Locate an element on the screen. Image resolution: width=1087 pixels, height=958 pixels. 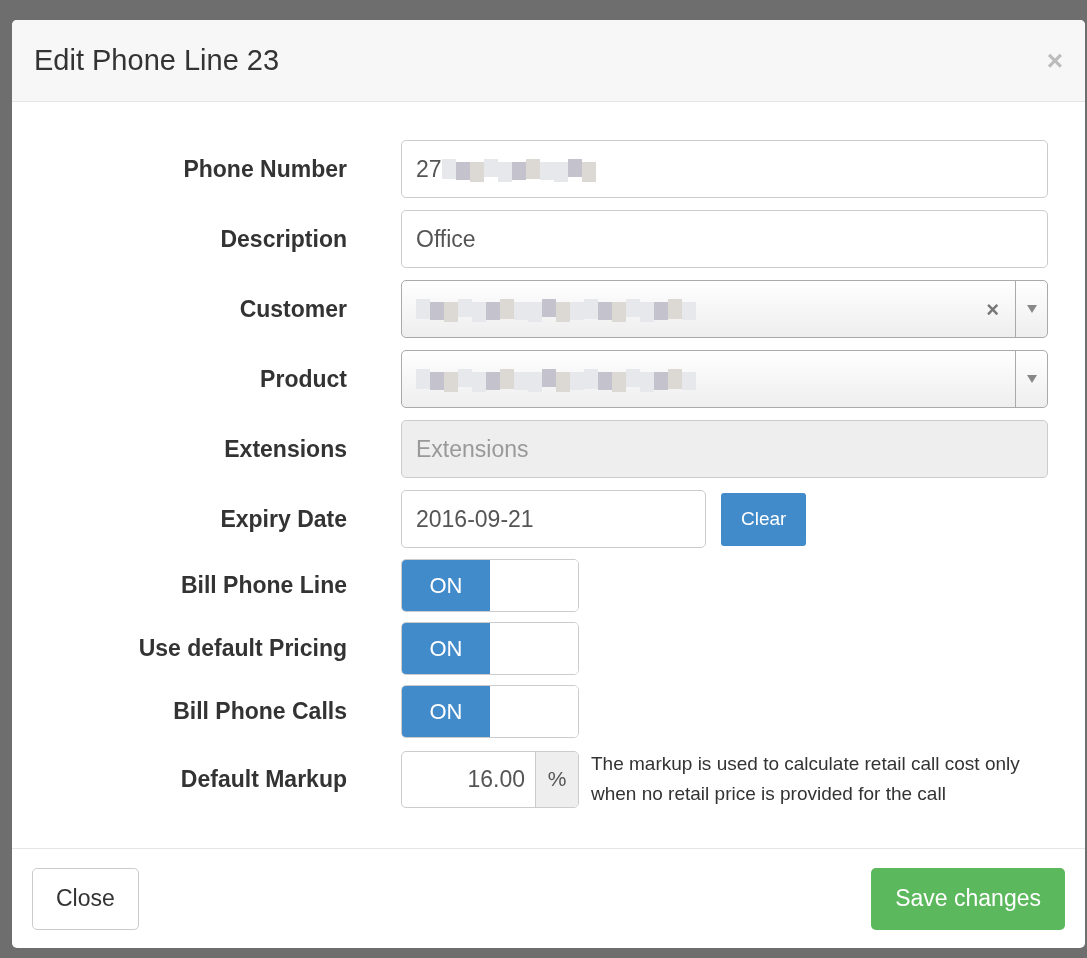
save-button: Save changes is located at coordinates (968, 898).